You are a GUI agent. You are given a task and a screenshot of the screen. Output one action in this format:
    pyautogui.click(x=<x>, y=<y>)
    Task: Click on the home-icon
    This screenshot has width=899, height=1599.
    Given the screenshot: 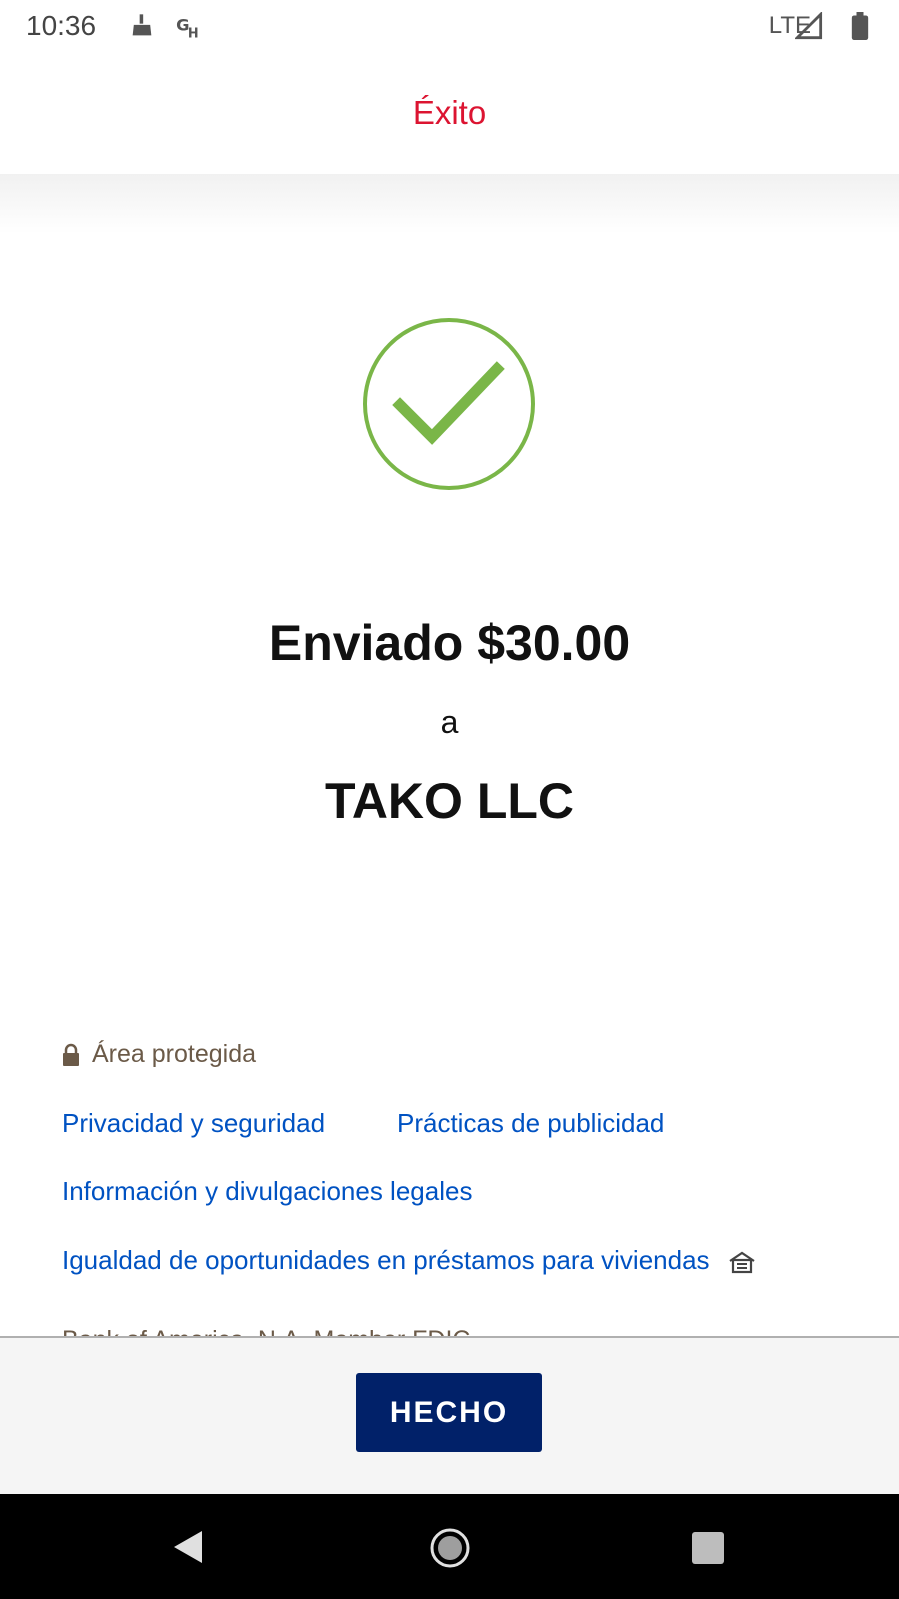 What is the action you would take?
    pyautogui.click(x=450, y=1548)
    